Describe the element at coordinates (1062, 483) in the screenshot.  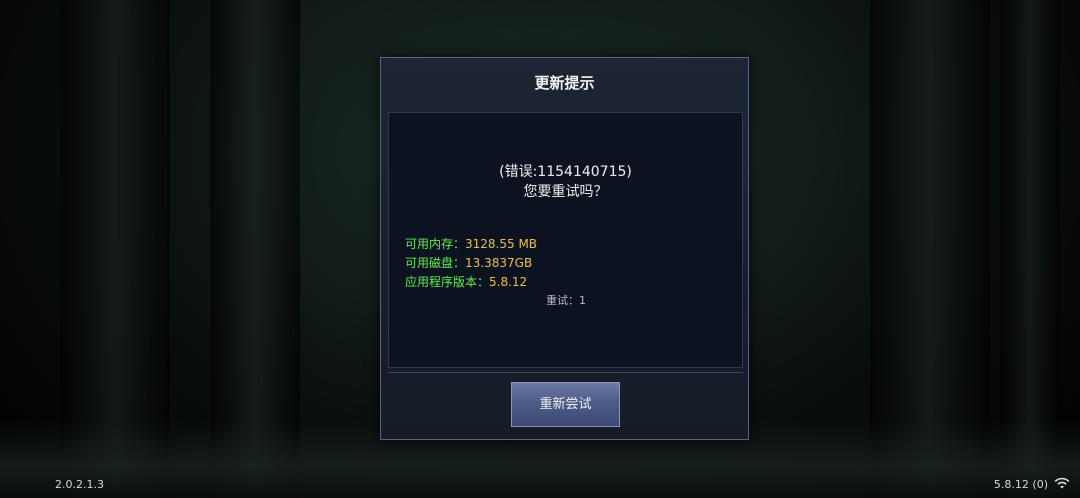
I see `wifi-icon` at that location.